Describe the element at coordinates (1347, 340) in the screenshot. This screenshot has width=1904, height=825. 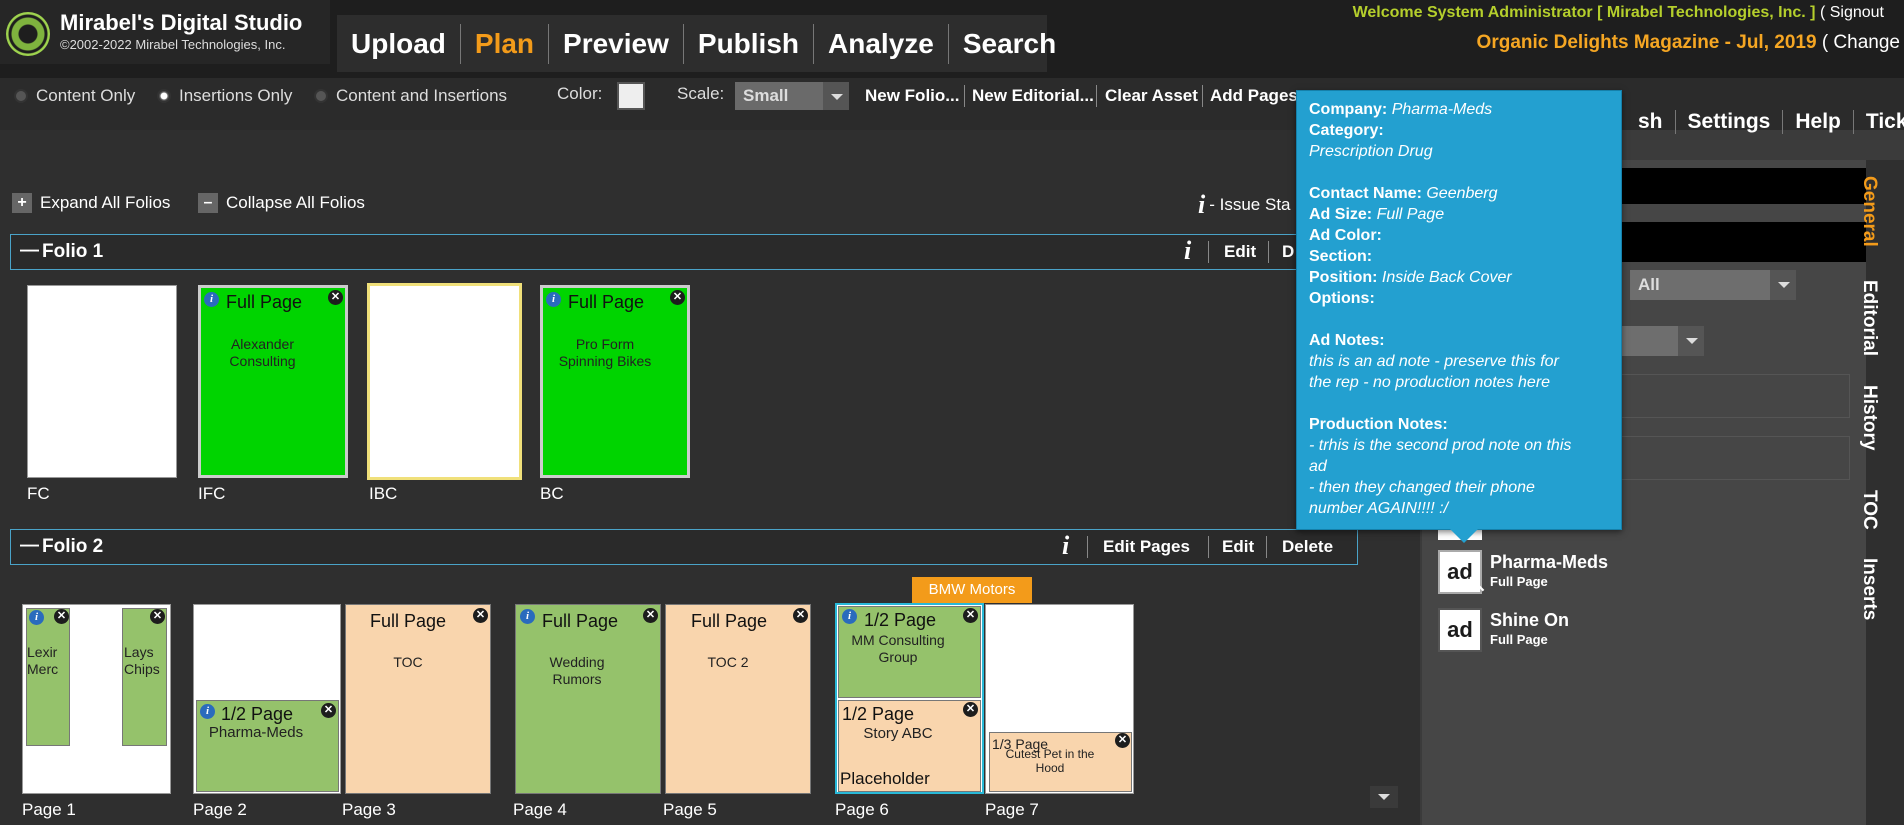
I see `tooltip-key: Ad Notes:` at that location.